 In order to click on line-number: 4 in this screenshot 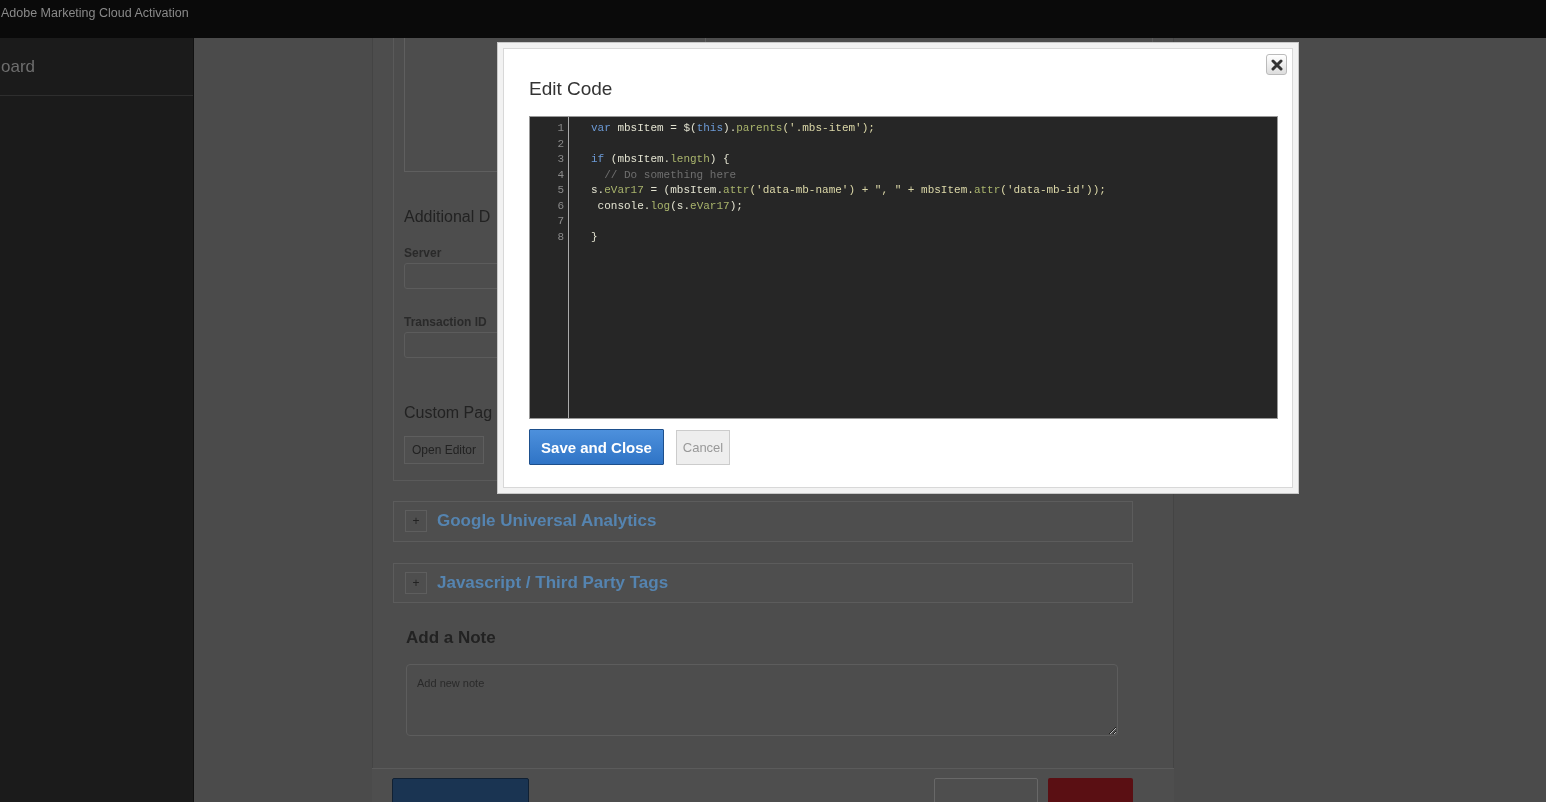, I will do `click(560, 175)`.